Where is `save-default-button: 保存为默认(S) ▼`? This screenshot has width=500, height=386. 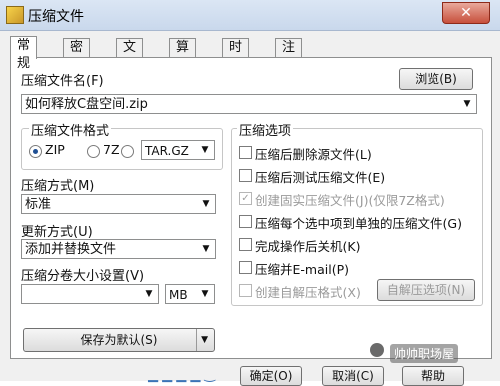
save-default-button: 保存为默认(S) ▼ is located at coordinates (119, 340).